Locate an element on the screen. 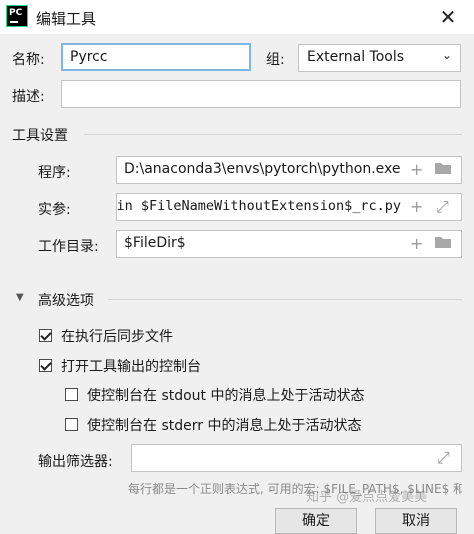  close-icon: ✕ is located at coordinates (448, 17).